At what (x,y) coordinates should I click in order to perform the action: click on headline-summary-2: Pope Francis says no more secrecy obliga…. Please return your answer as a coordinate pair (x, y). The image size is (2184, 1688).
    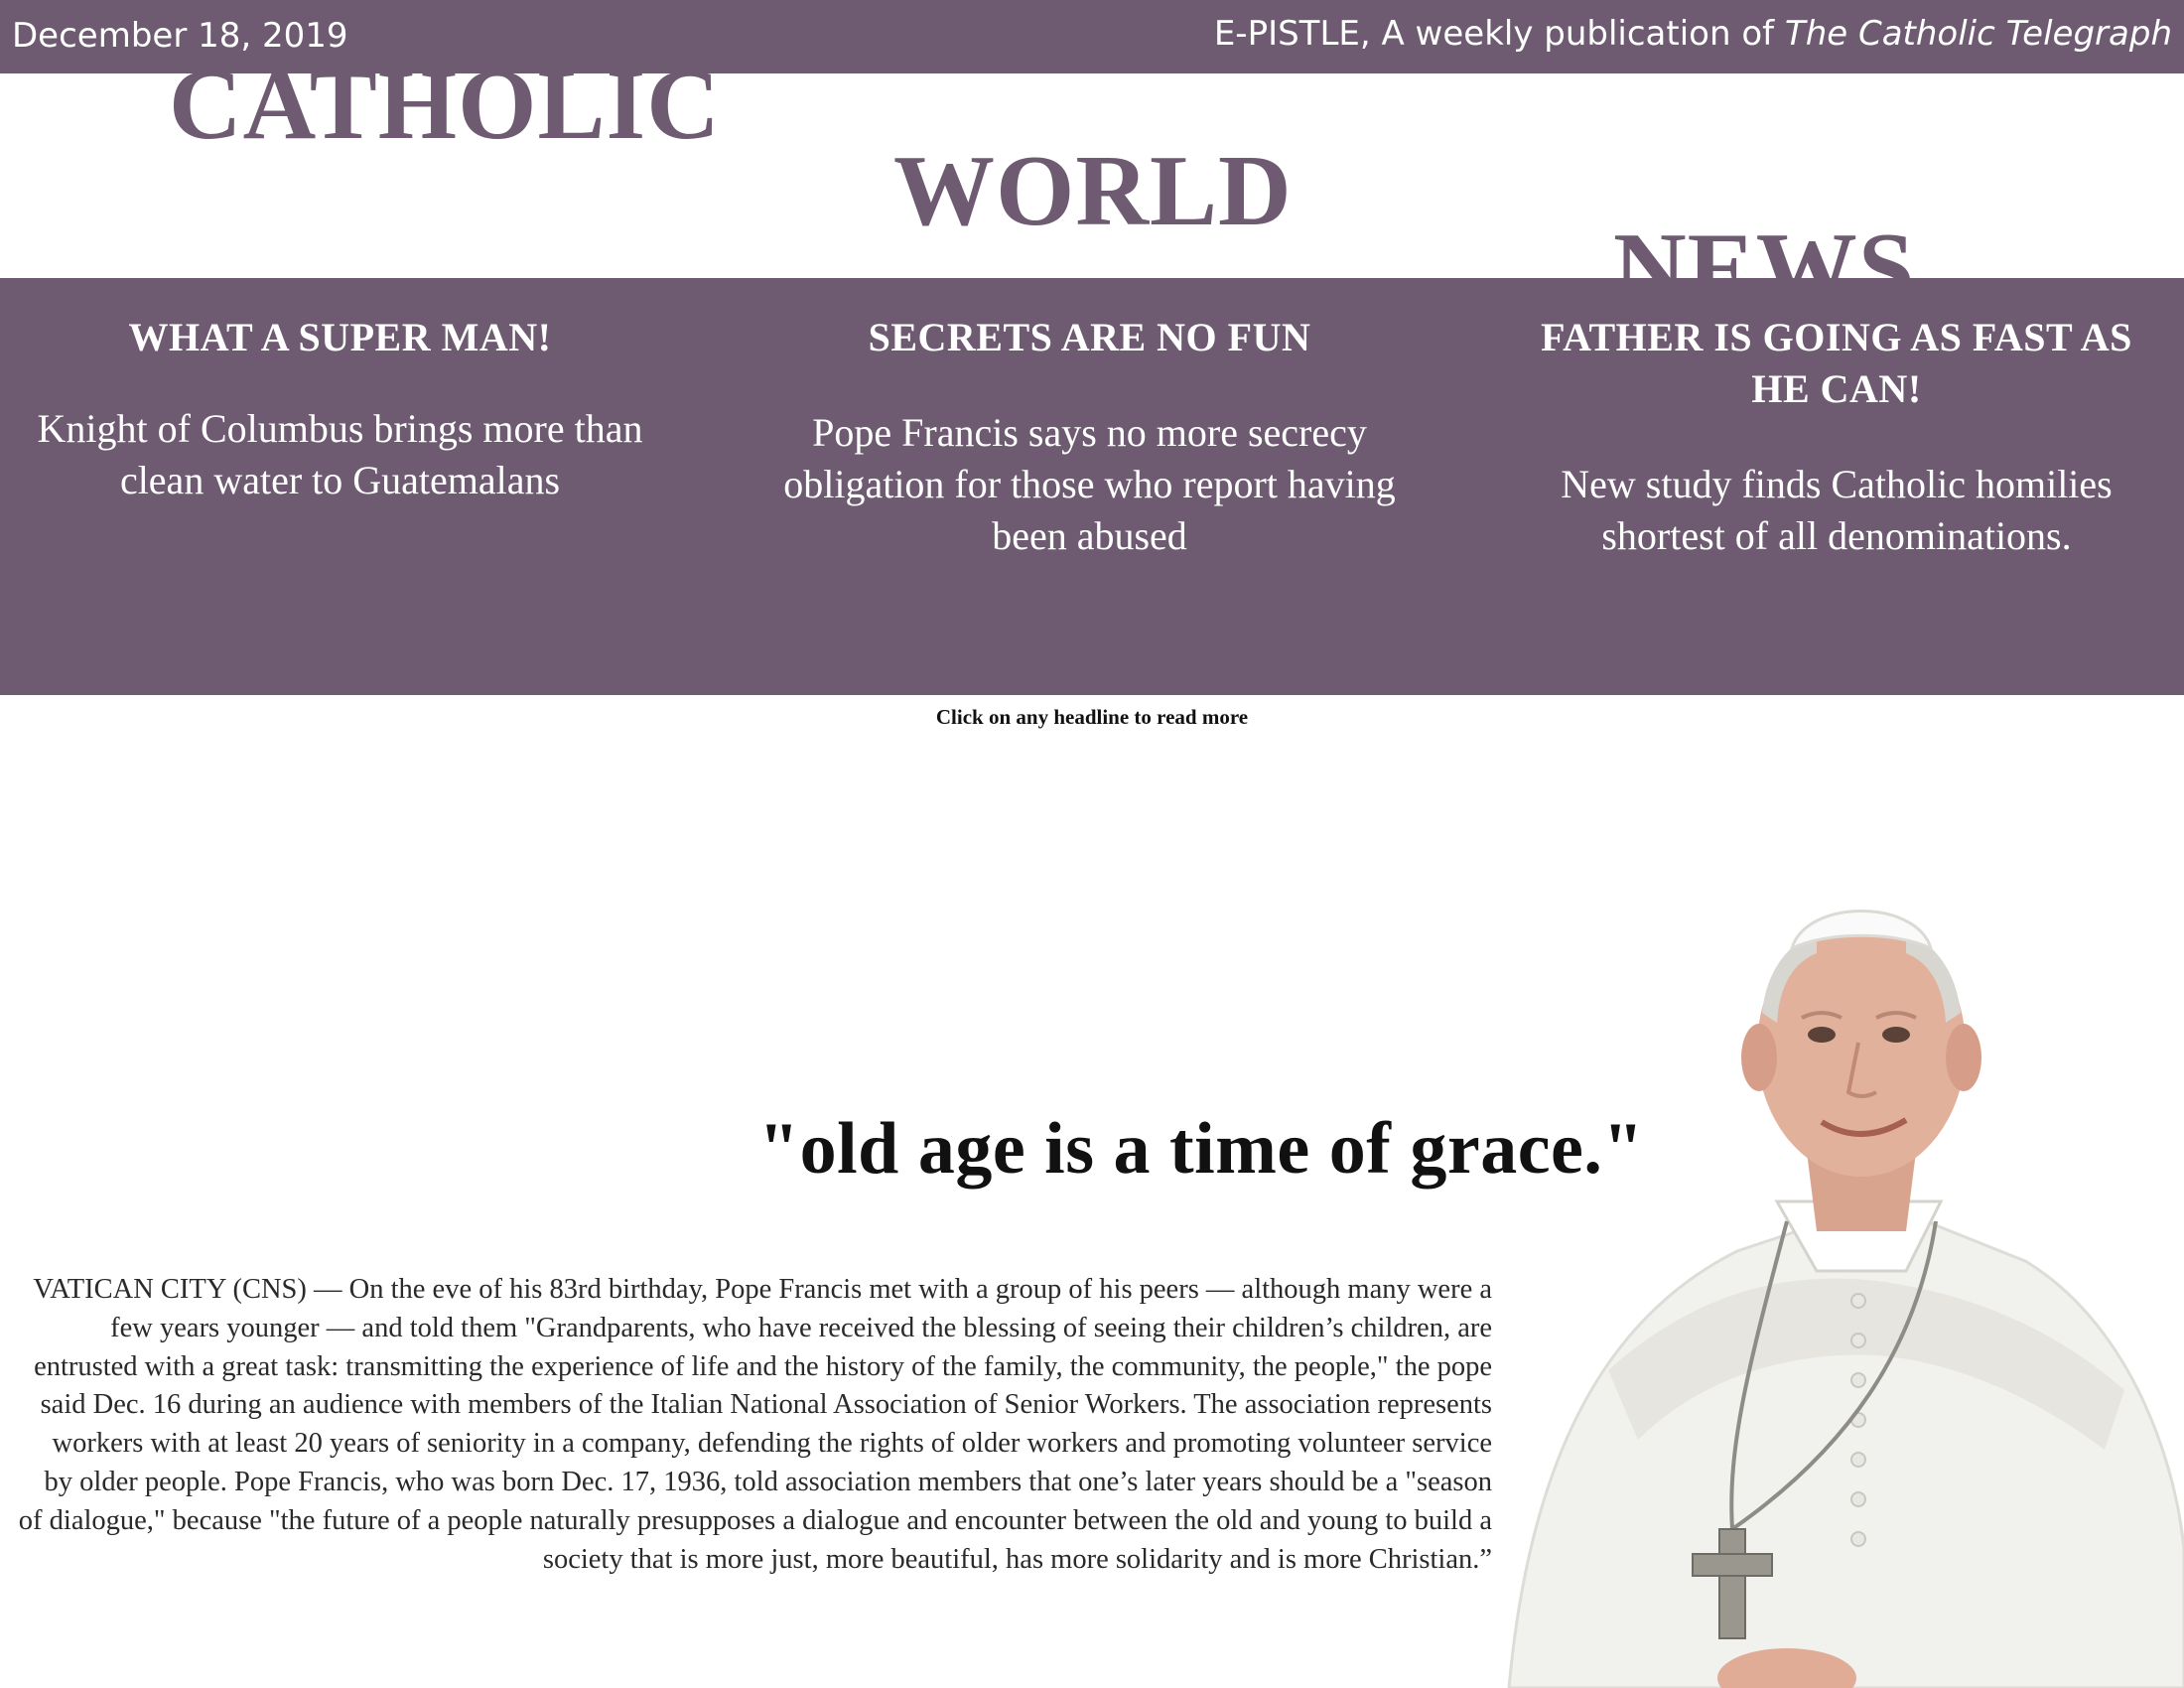
    Looking at the image, I should click on (1089, 484).